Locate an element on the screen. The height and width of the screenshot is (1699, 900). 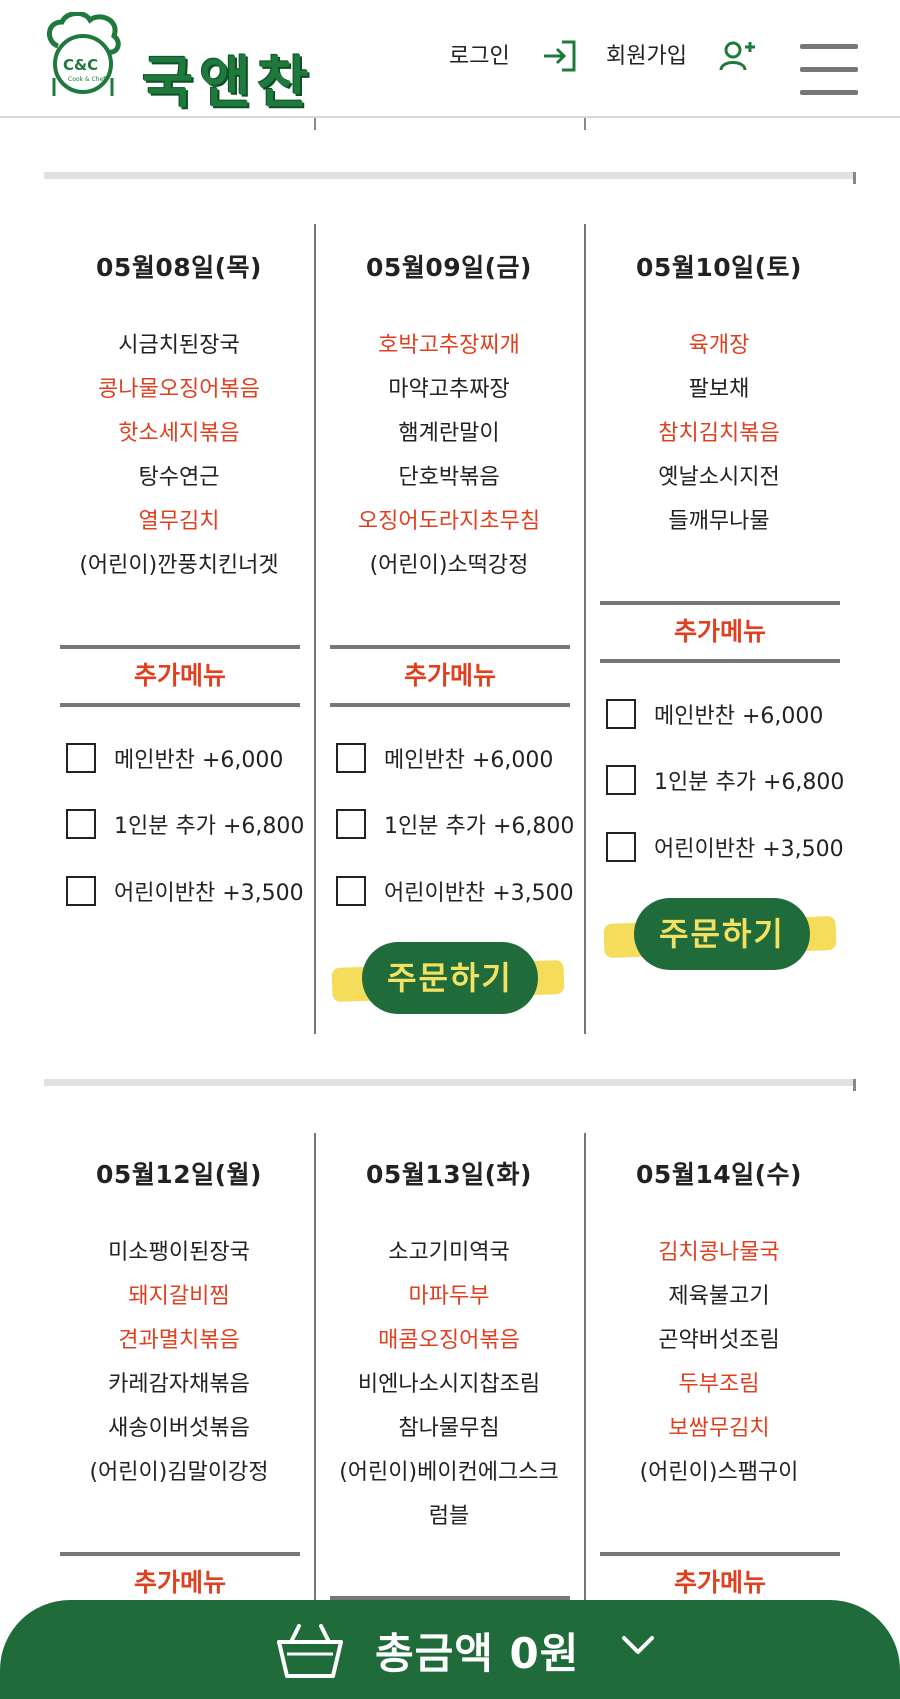
chevron-down-icon is located at coordinates (638, 1645).